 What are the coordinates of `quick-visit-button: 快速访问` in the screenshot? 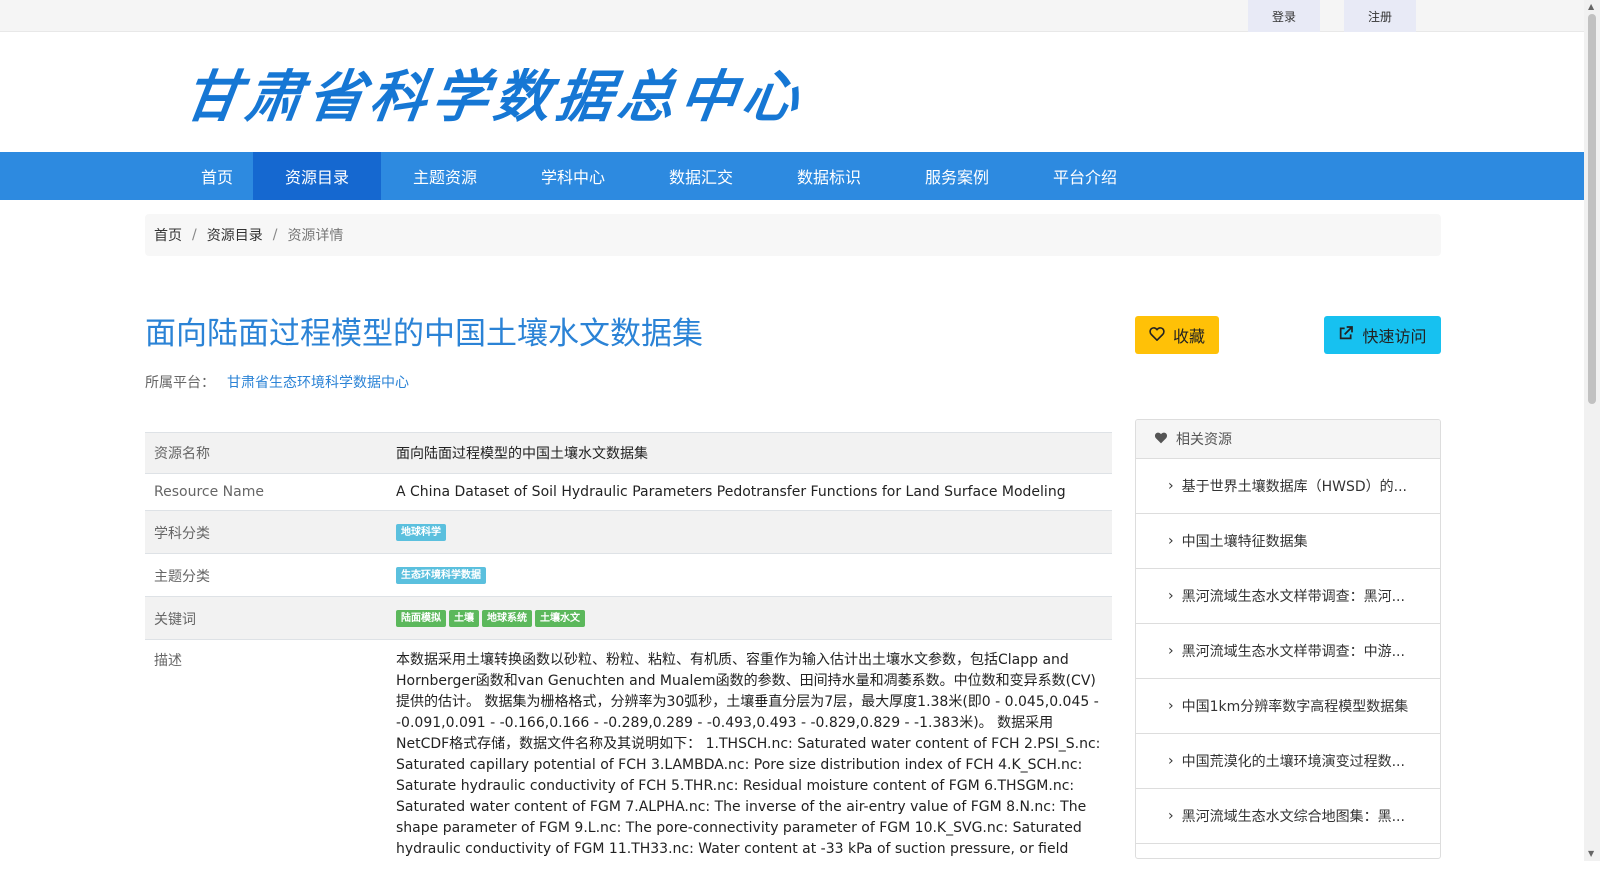 It's located at (1382, 335).